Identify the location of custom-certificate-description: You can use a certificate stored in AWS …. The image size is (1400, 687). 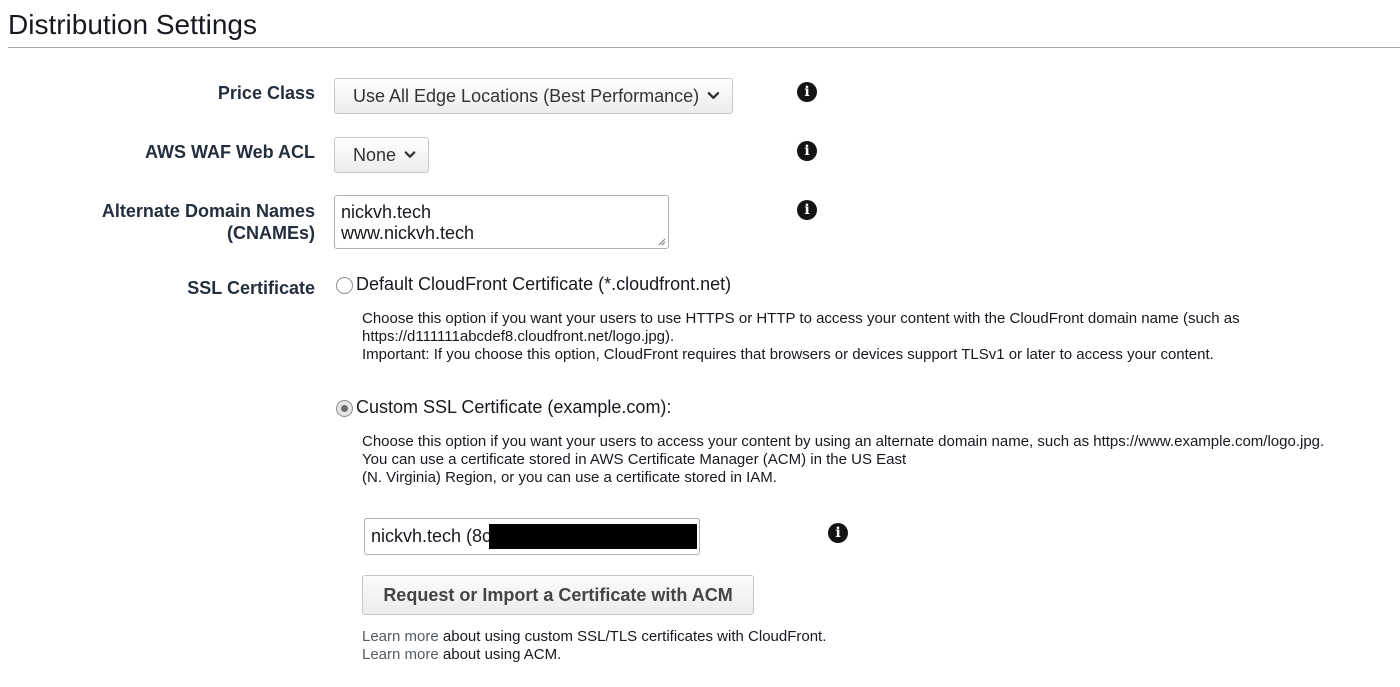
(634, 459).